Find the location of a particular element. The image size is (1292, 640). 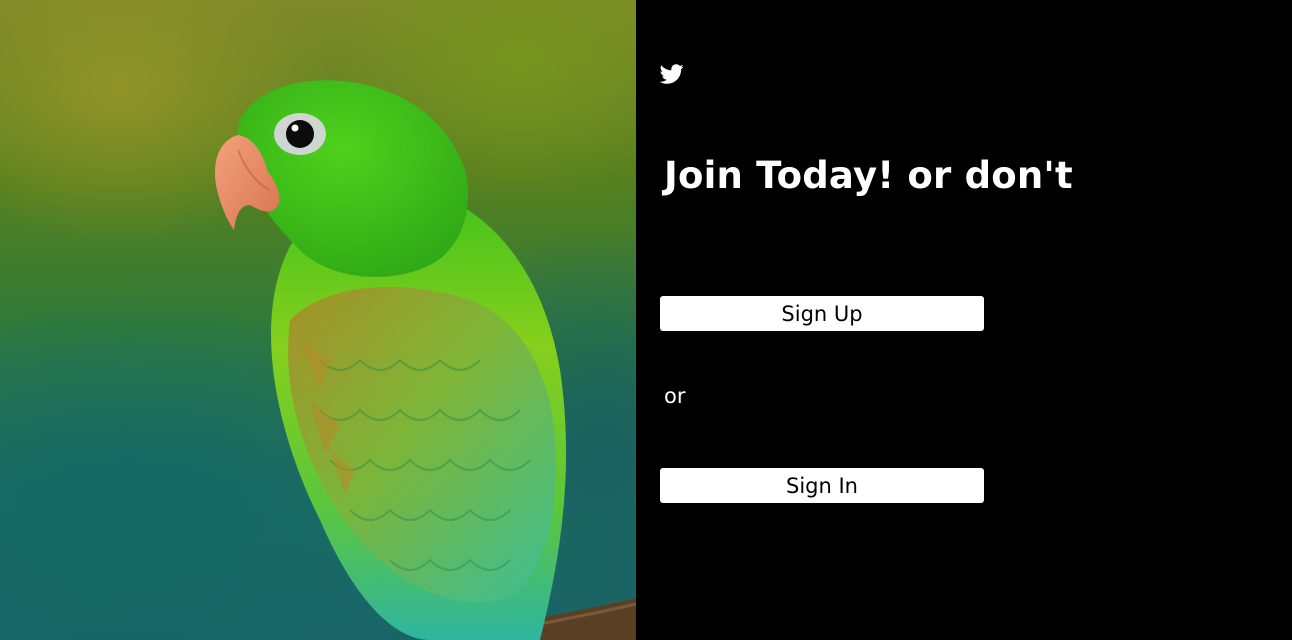

page-title: Join Today! or don't is located at coordinates (868, 175).